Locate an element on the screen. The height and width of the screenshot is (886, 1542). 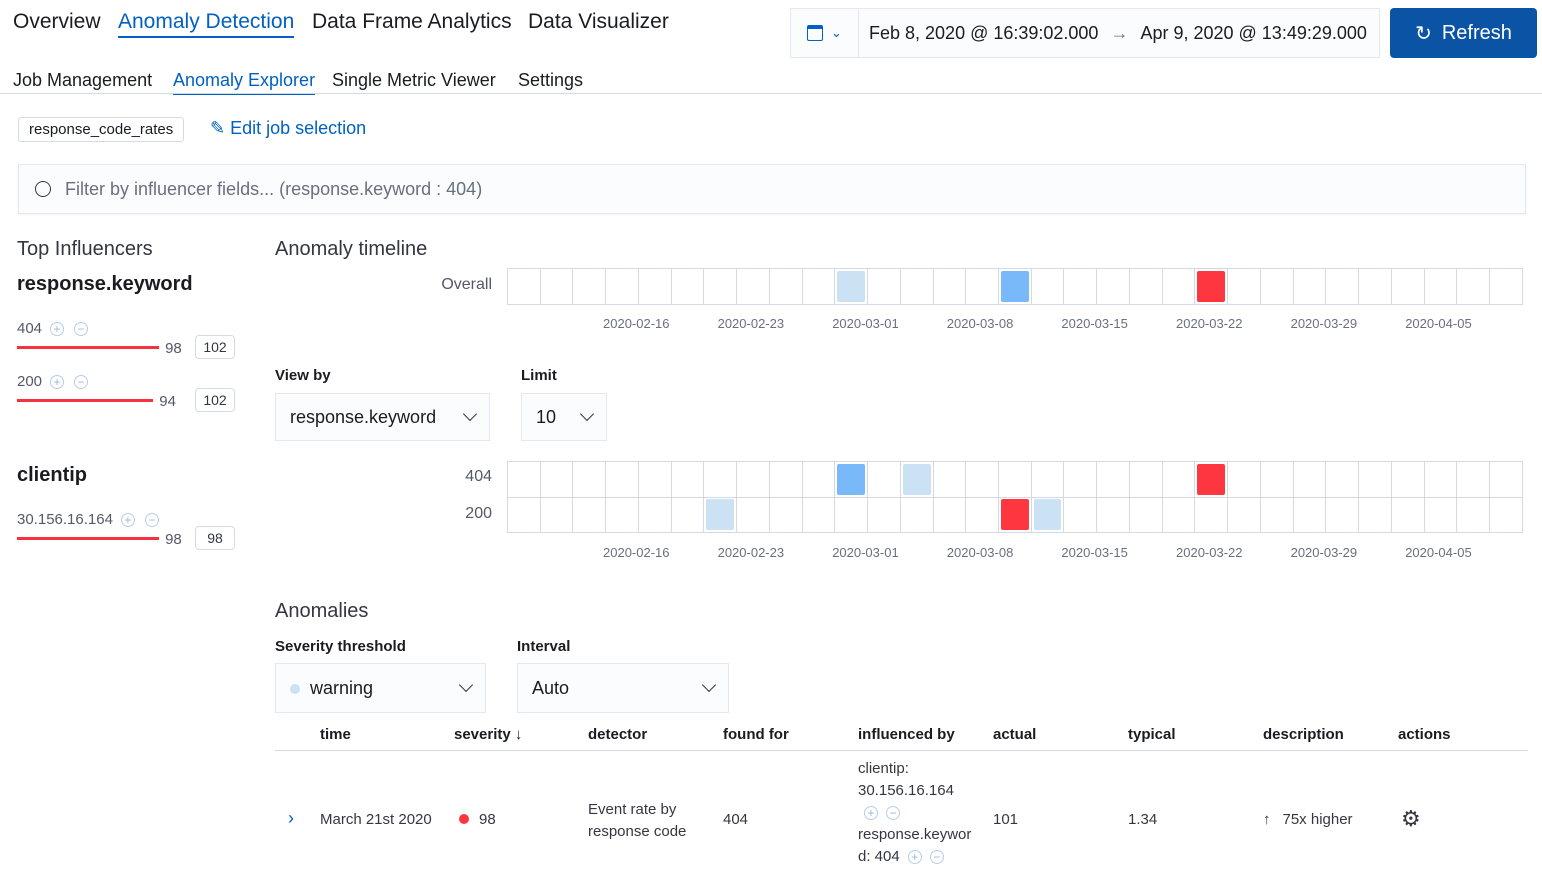
tab-single-metric-viewer: Single Metric Viewer is located at coordinates (414, 80).